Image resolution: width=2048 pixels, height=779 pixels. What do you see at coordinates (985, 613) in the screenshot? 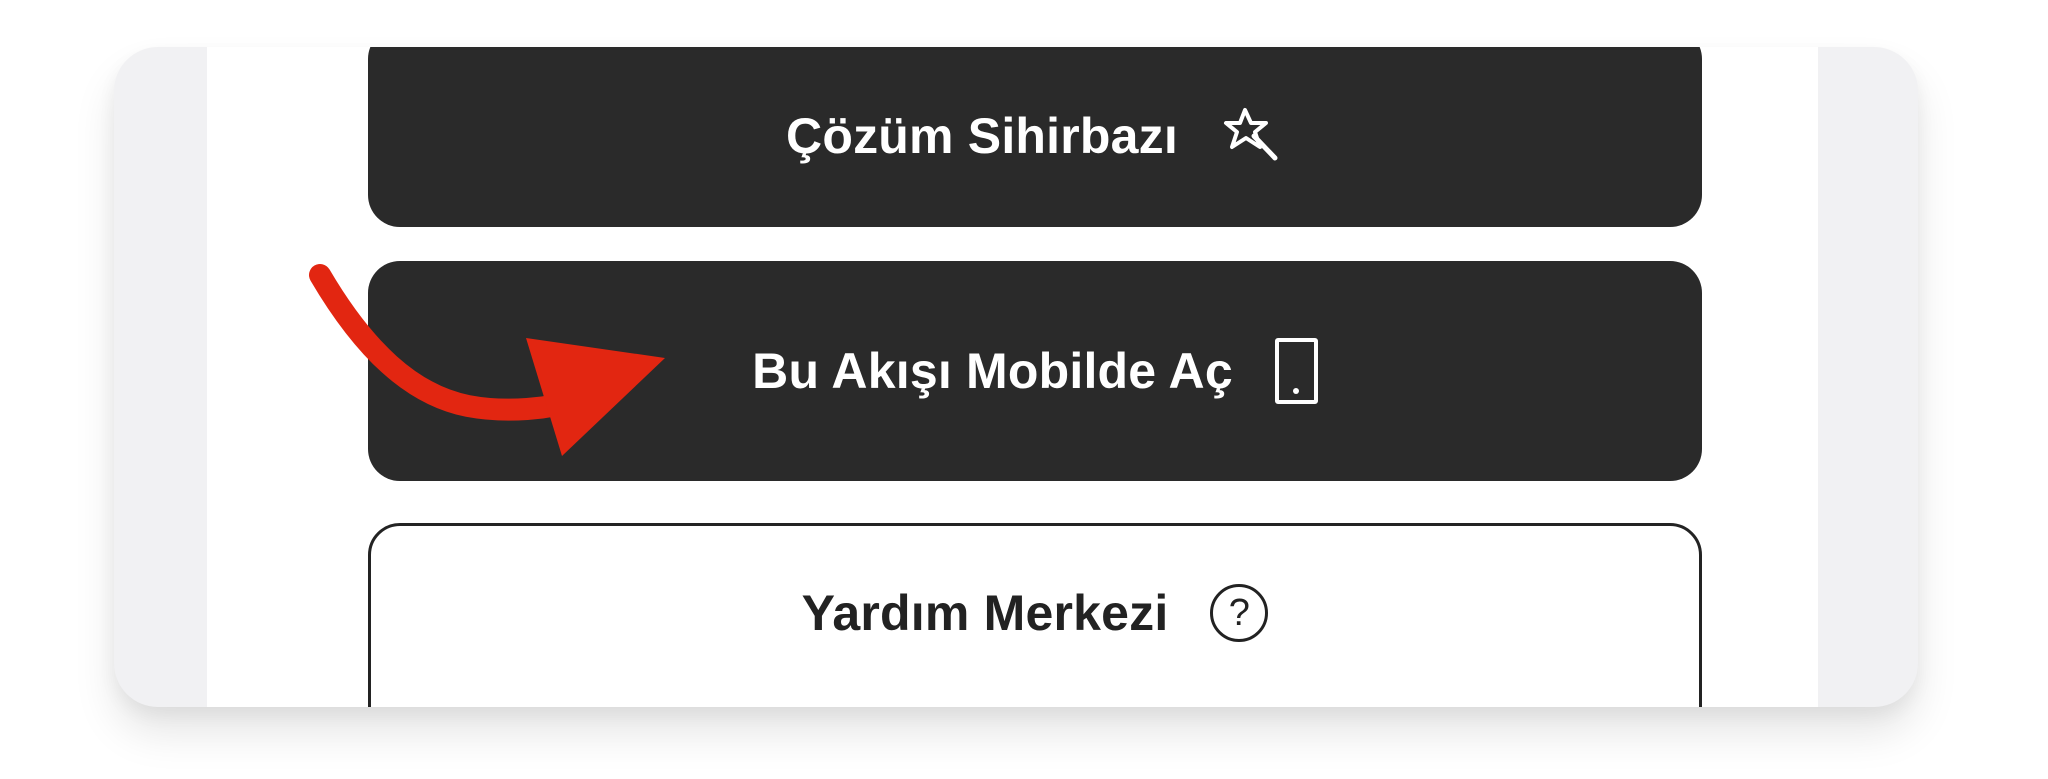
I see `help-center-label: Yardım Merkezi` at bounding box center [985, 613].